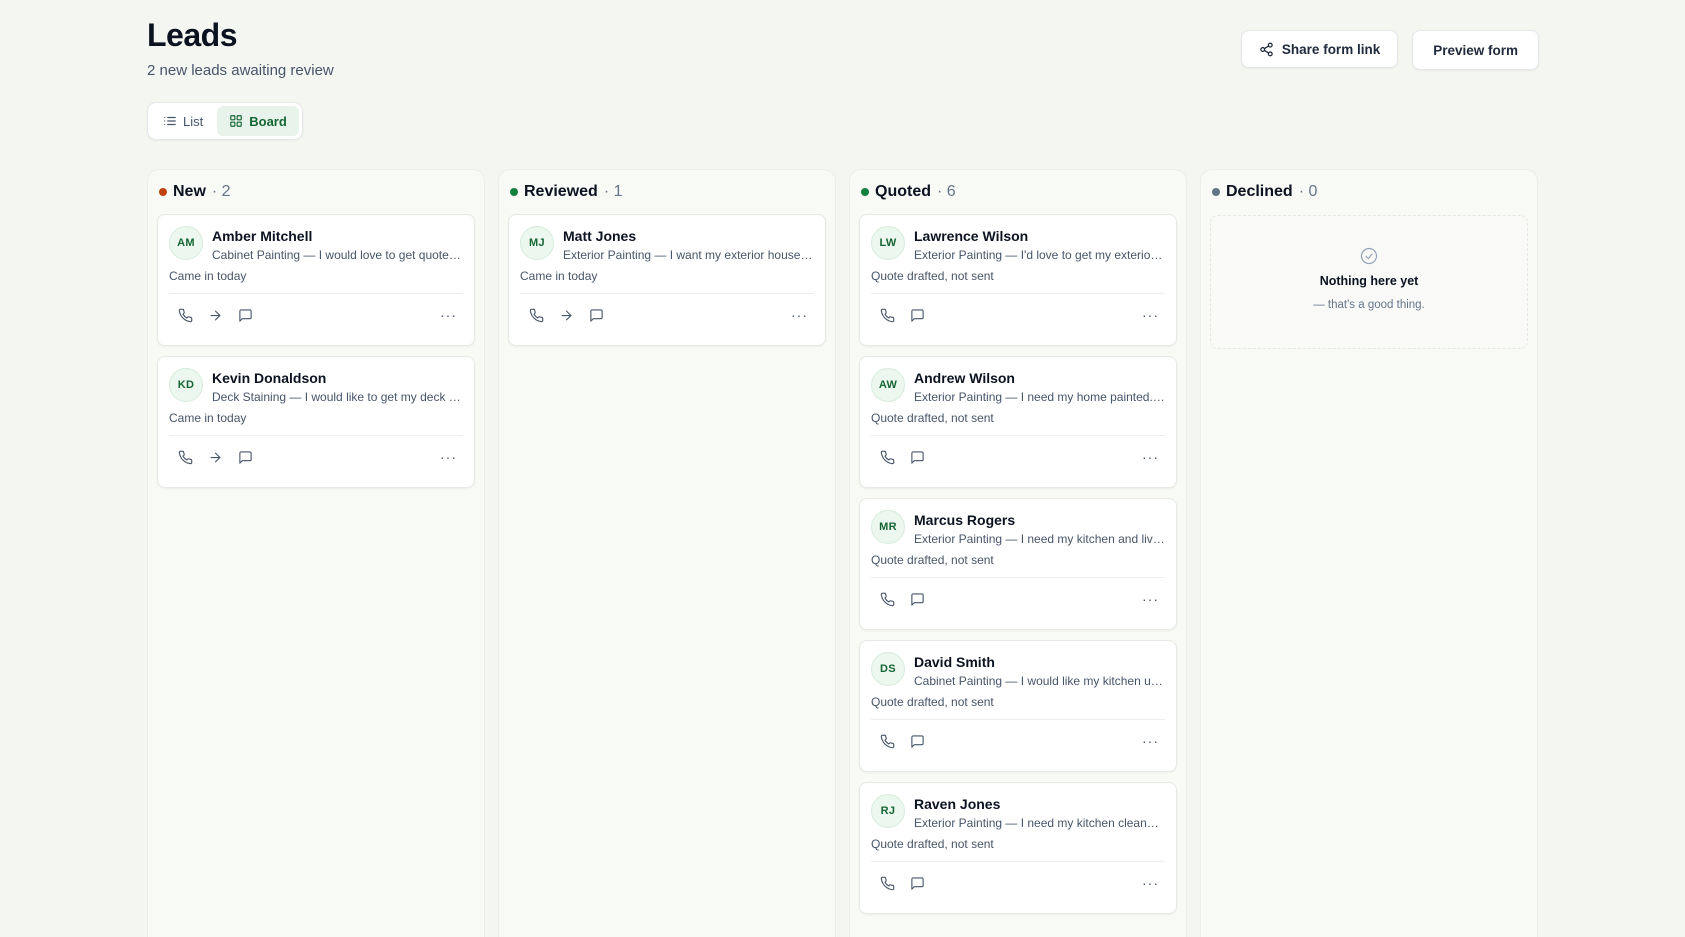 This screenshot has width=1685, height=937. I want to click on column-count: · 6, so click(946, 191).